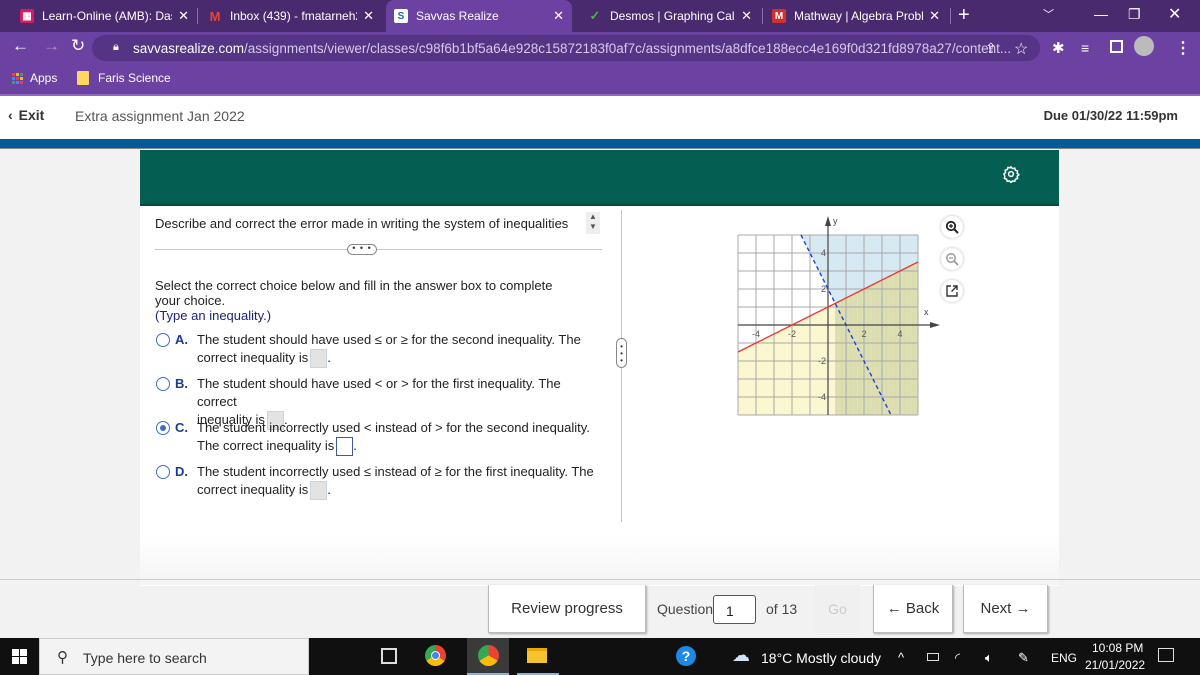 The width and height of the screenshot is (1200, 675). I want to click on zoom-out-button, so click(952, 259).